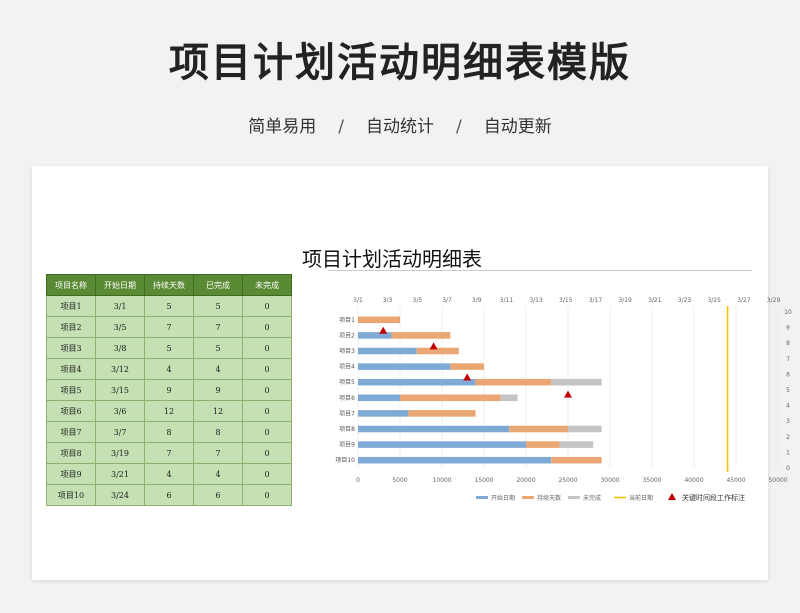  Describe the element at coordinates (120, 453) in the screenshot. I see `table-cell: 3/19` at that location.